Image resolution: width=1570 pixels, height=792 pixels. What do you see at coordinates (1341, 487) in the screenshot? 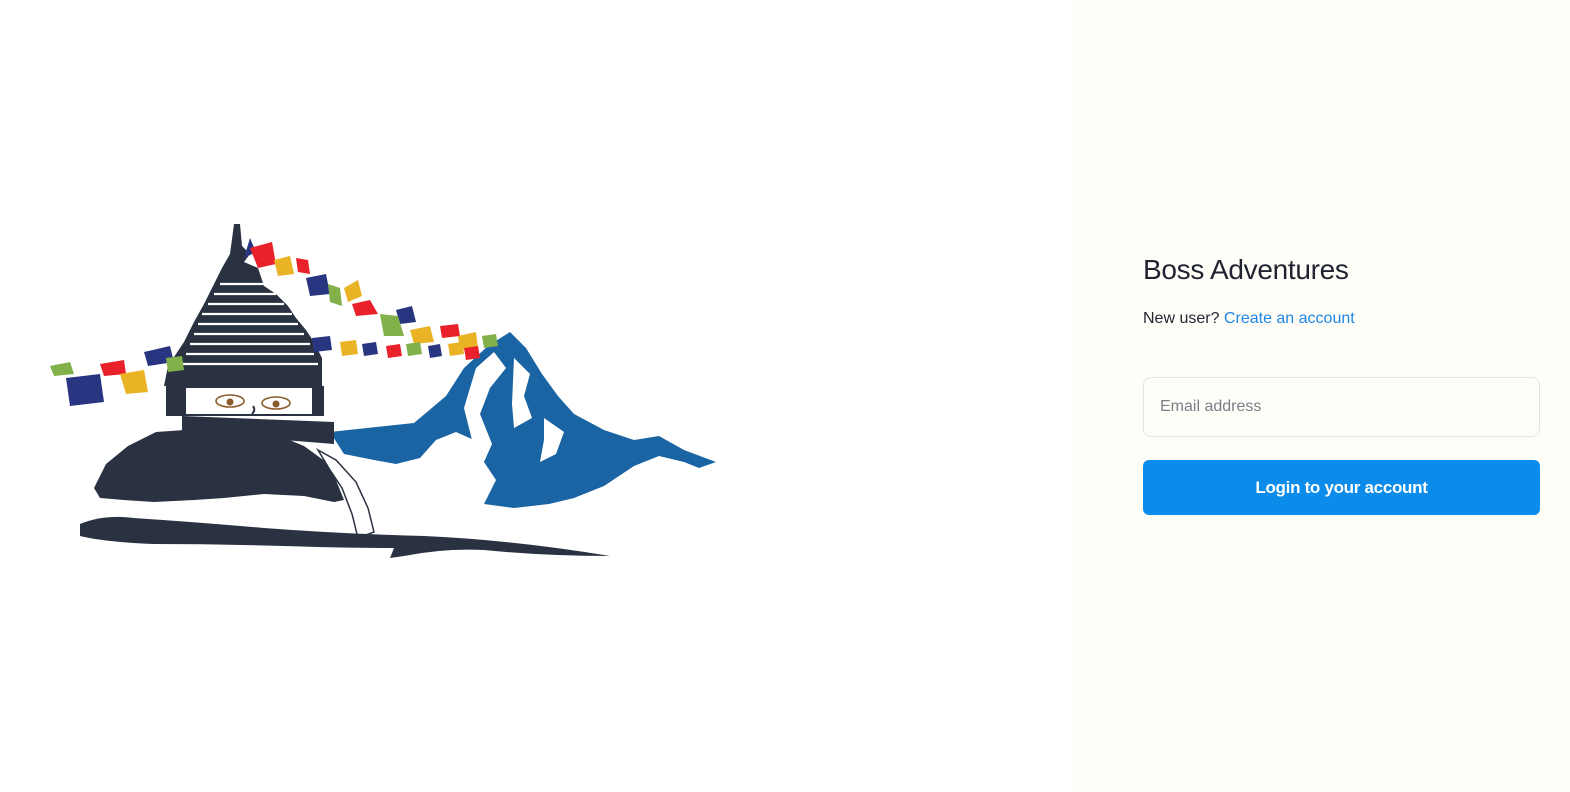
I see `login-button: Login to your account` at bounding box center [1341, 487].